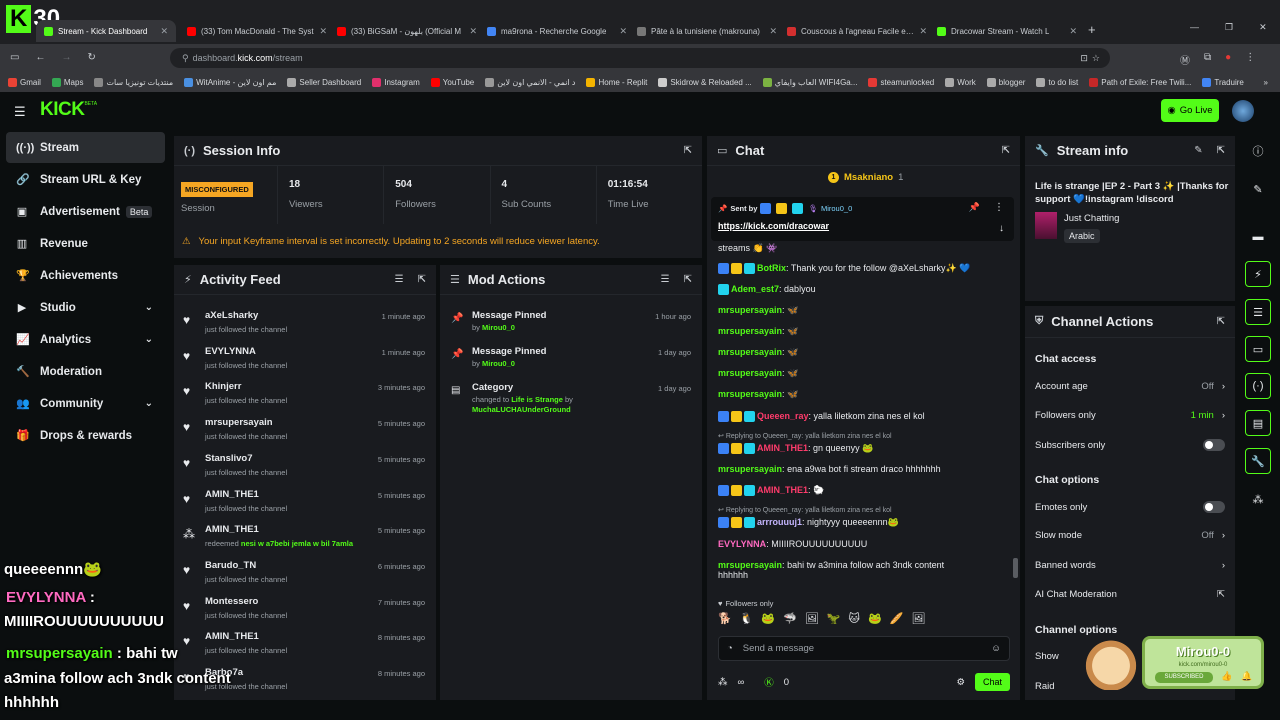 The image size is (1280, 720). Describe the element at coordinates (85, 339) in the screenshot. I see `sidebar-item-analytics: 📈 Analytics ⌄` at that location.